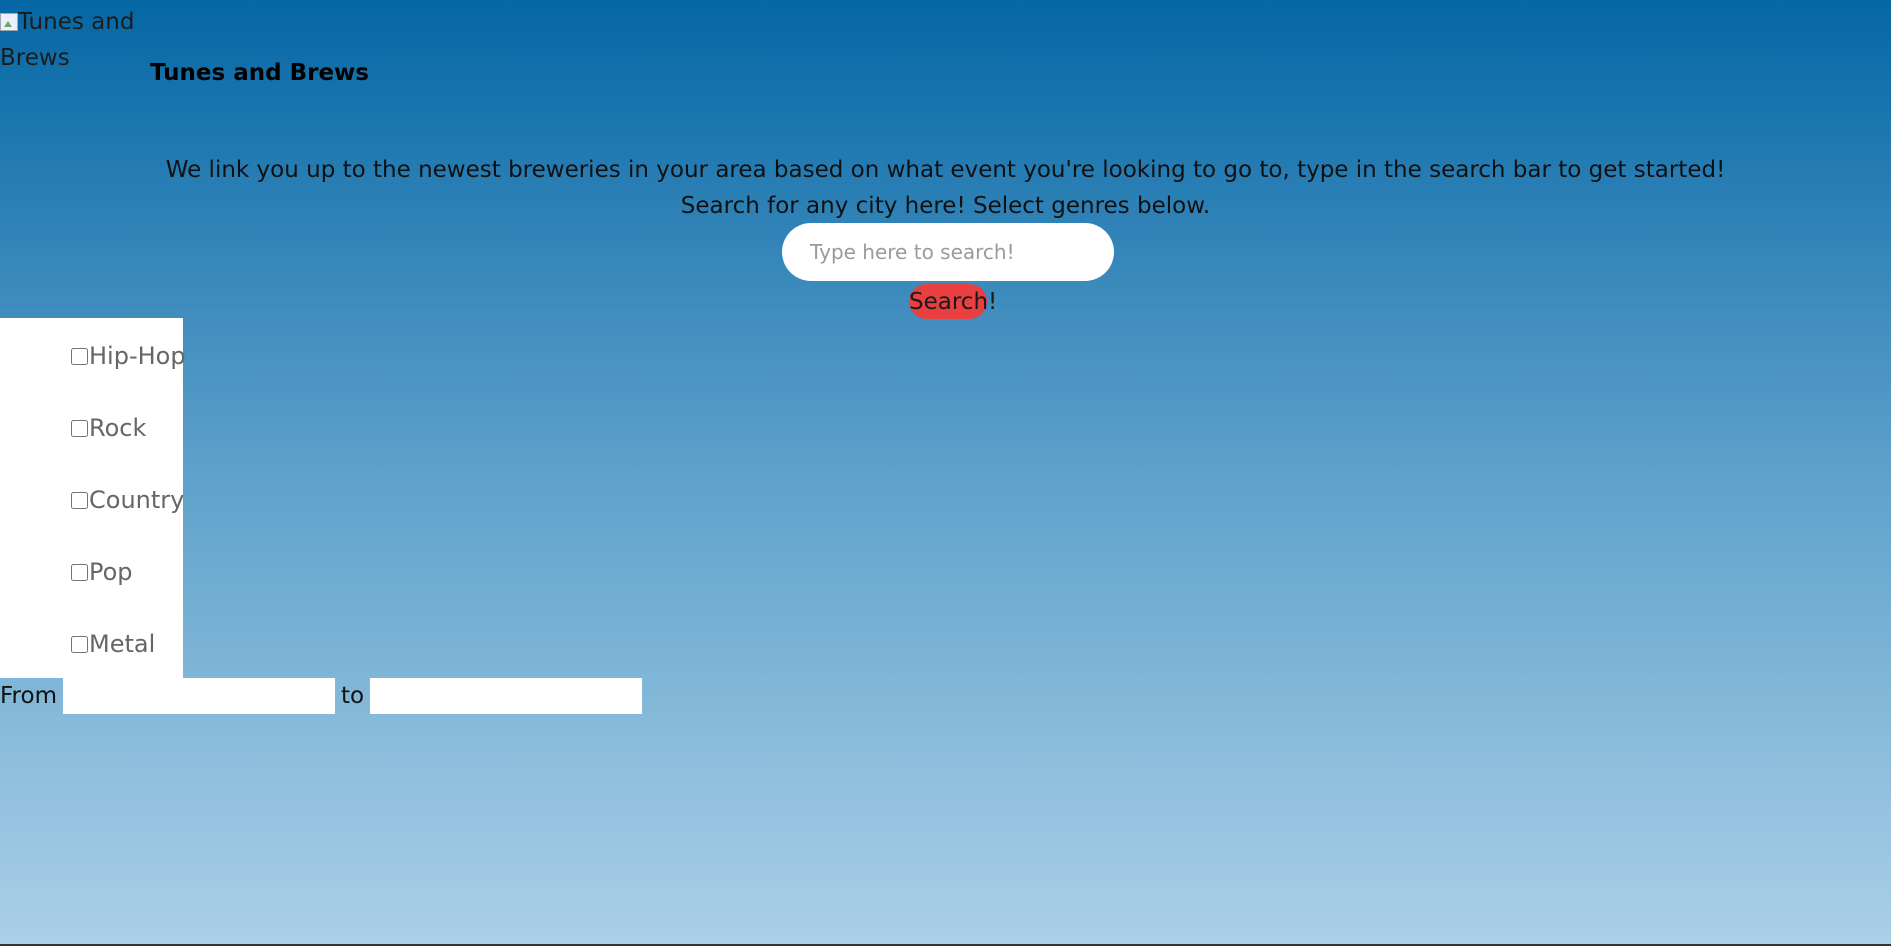 This screenshot has width=1891, height=946. What do you see at coordinates (9, 22) in the screenshot?
I see `broken-image-icon` at bounding box center [9, 22].